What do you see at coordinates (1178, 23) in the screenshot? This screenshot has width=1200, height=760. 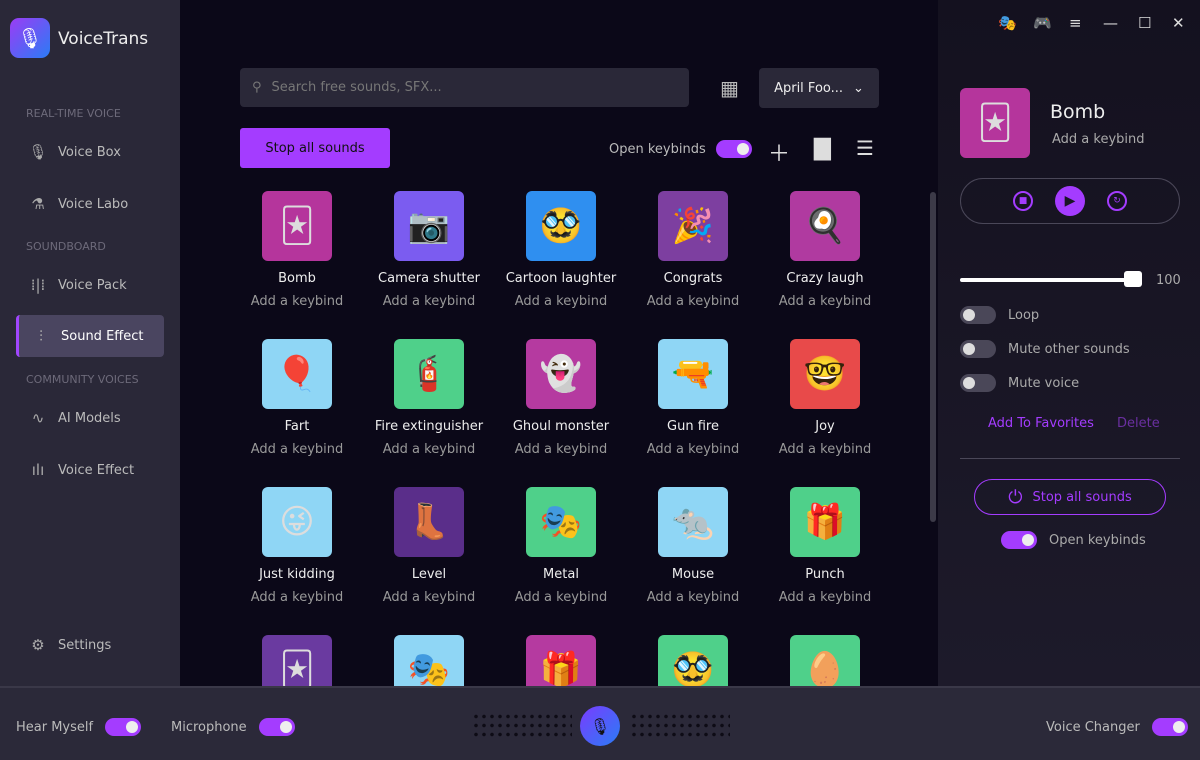 I see `close-icon: ✕` at bounding box center [1178, 23].